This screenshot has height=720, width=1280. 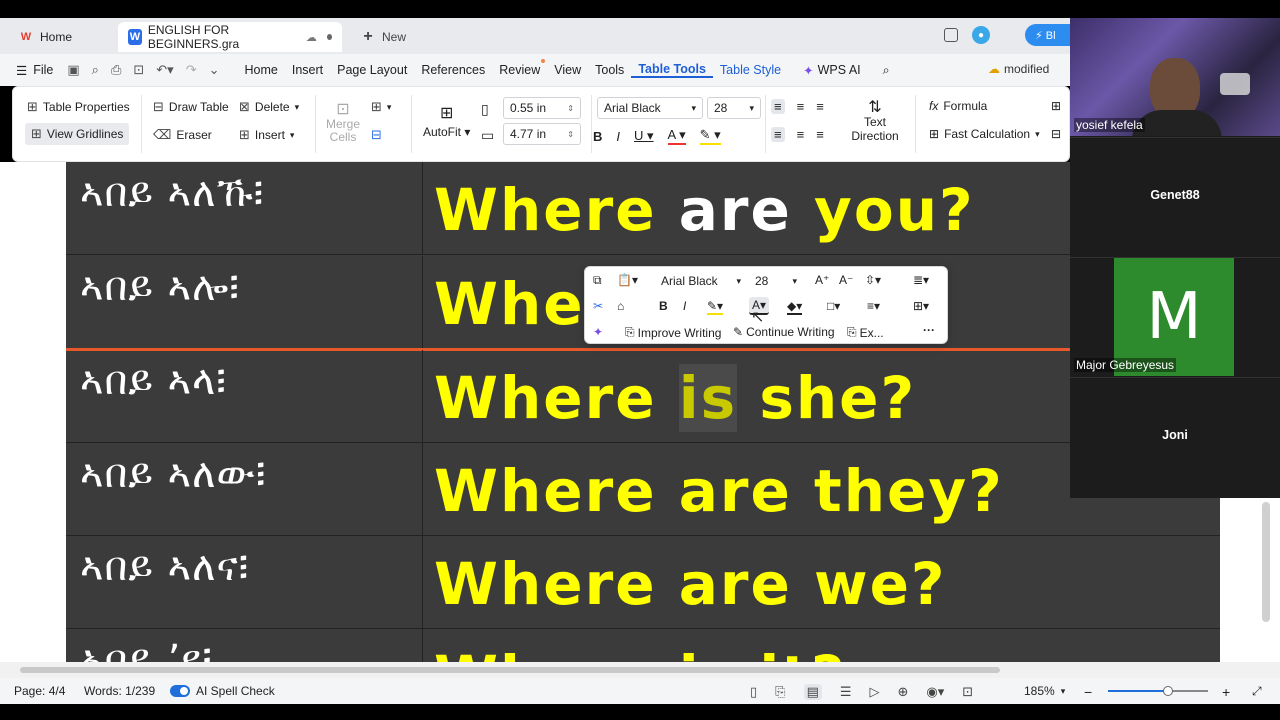 What do you see at coordinates (620, 306) in the screenshot?
I see `format-painter-icon: ⌂` at bounding box center [620, 306].